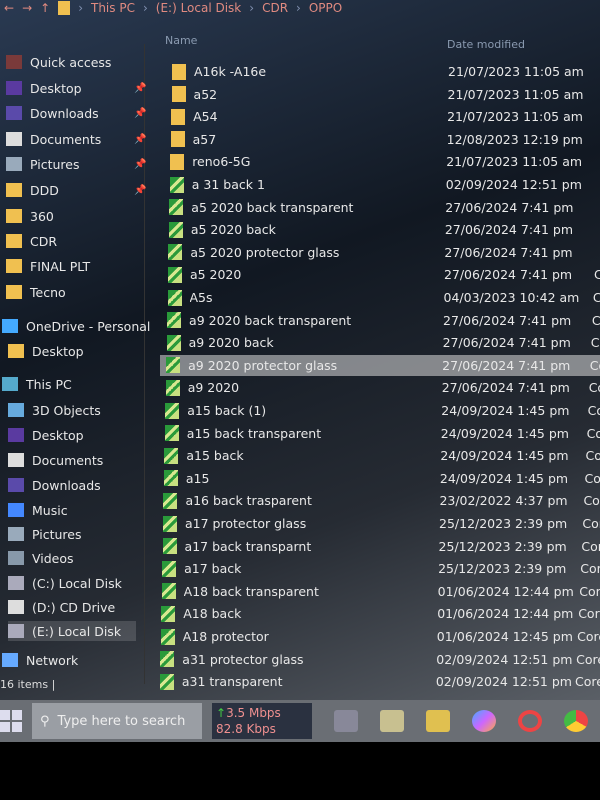 This screenshot has height=800, width=600. I want to click on sidebar-item-label: FINAL PLT, so click(60, 266).